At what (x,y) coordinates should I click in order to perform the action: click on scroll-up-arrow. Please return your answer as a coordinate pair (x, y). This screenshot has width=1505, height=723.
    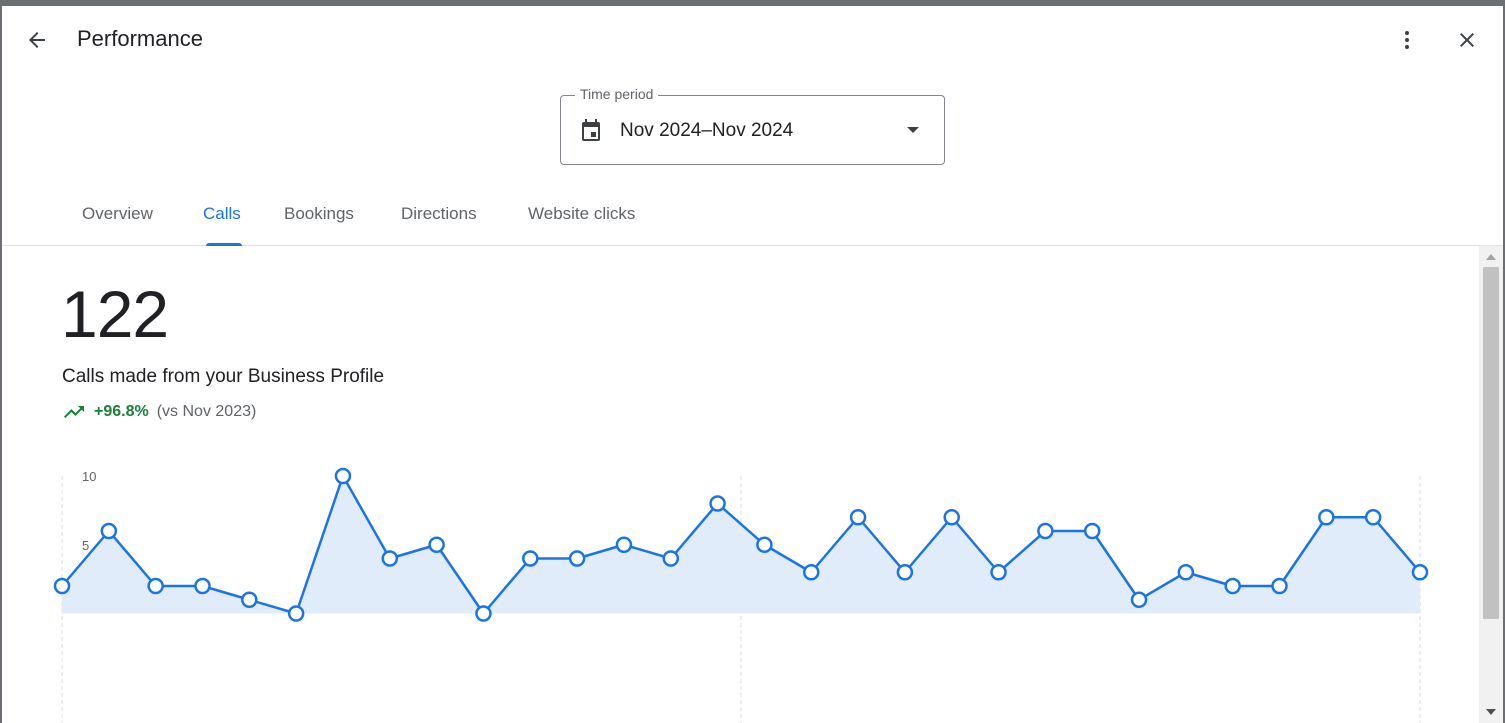
    Looking at the image, I should click on (1491, 257).